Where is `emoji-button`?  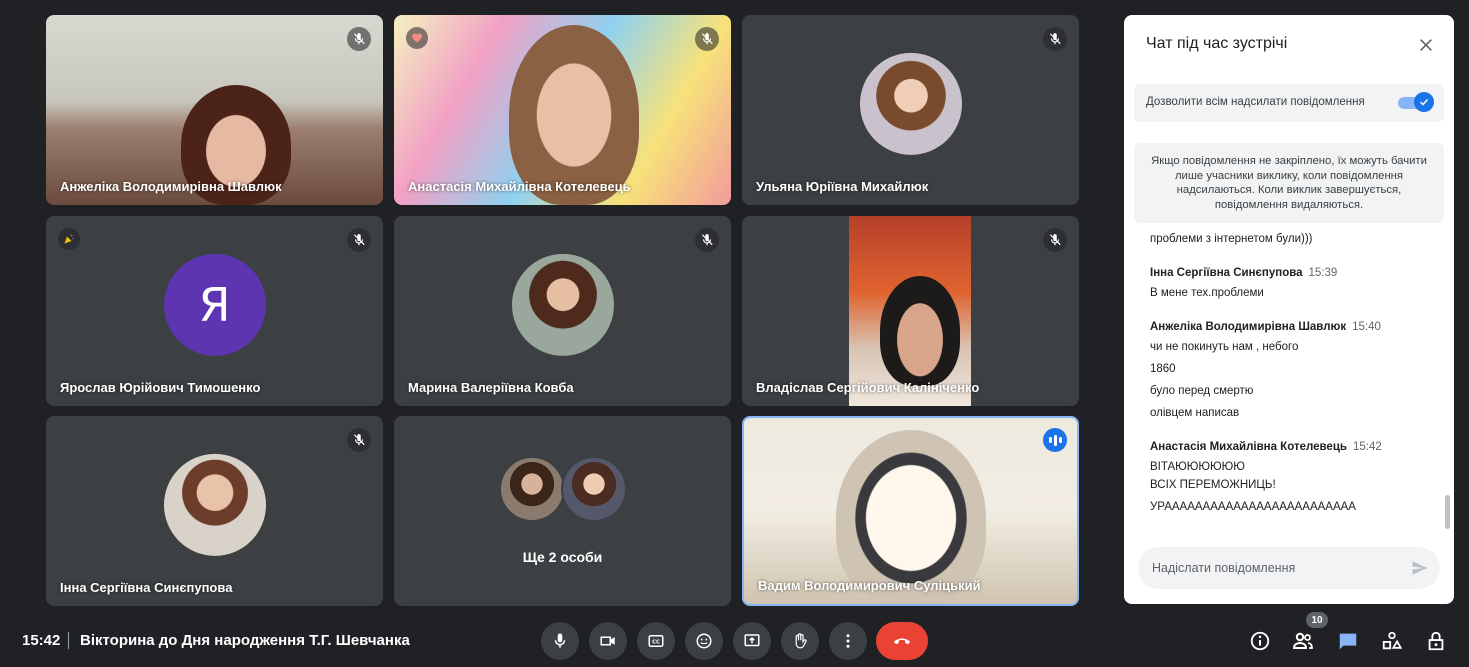 emoji-button is located at coordinates (704, 641).